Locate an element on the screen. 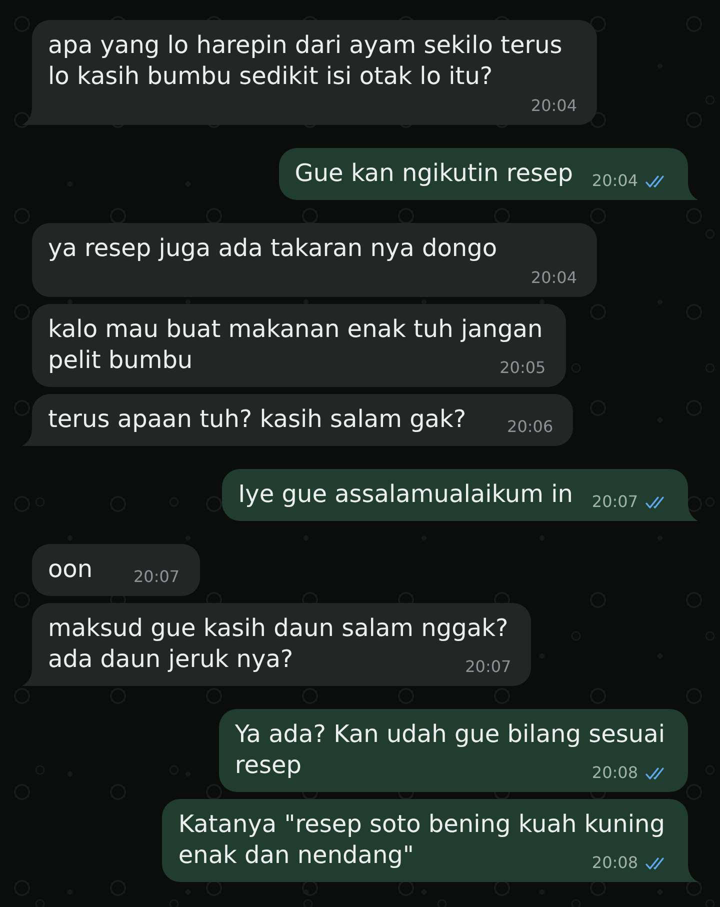 The image size is (720, 907). message-text: resep is located at coordinates (268, 765).